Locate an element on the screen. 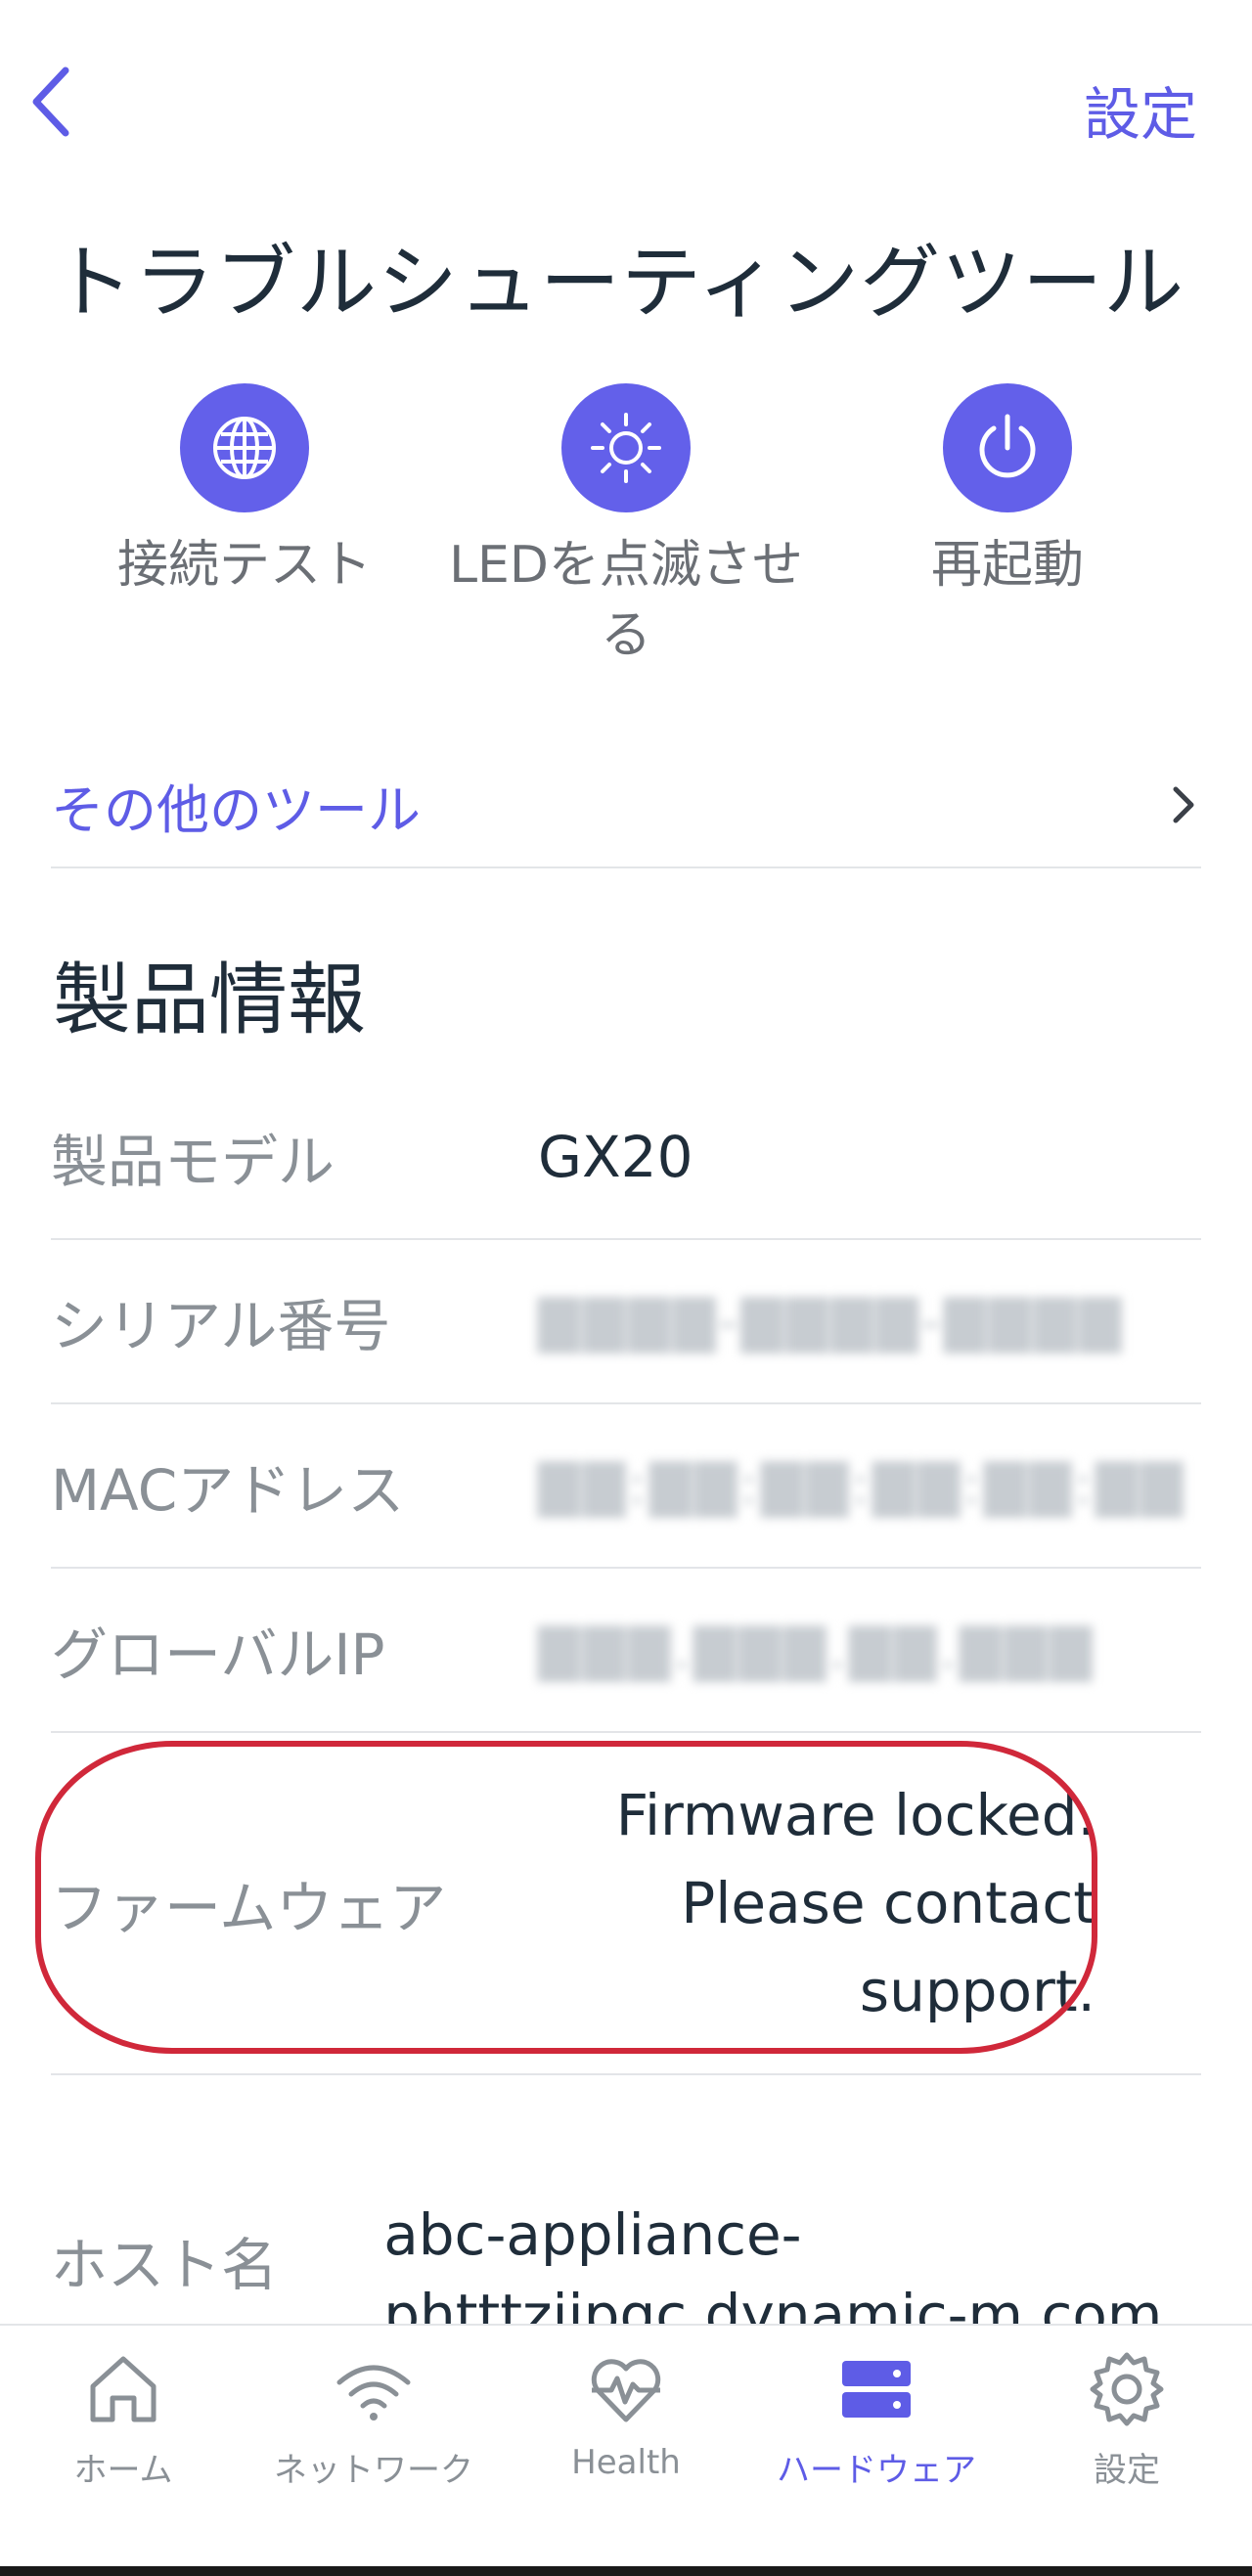 The height and width of the screenshot is (2576, 1252). mac-address-key: MACアドレス is located at coordinates (228, 1490).